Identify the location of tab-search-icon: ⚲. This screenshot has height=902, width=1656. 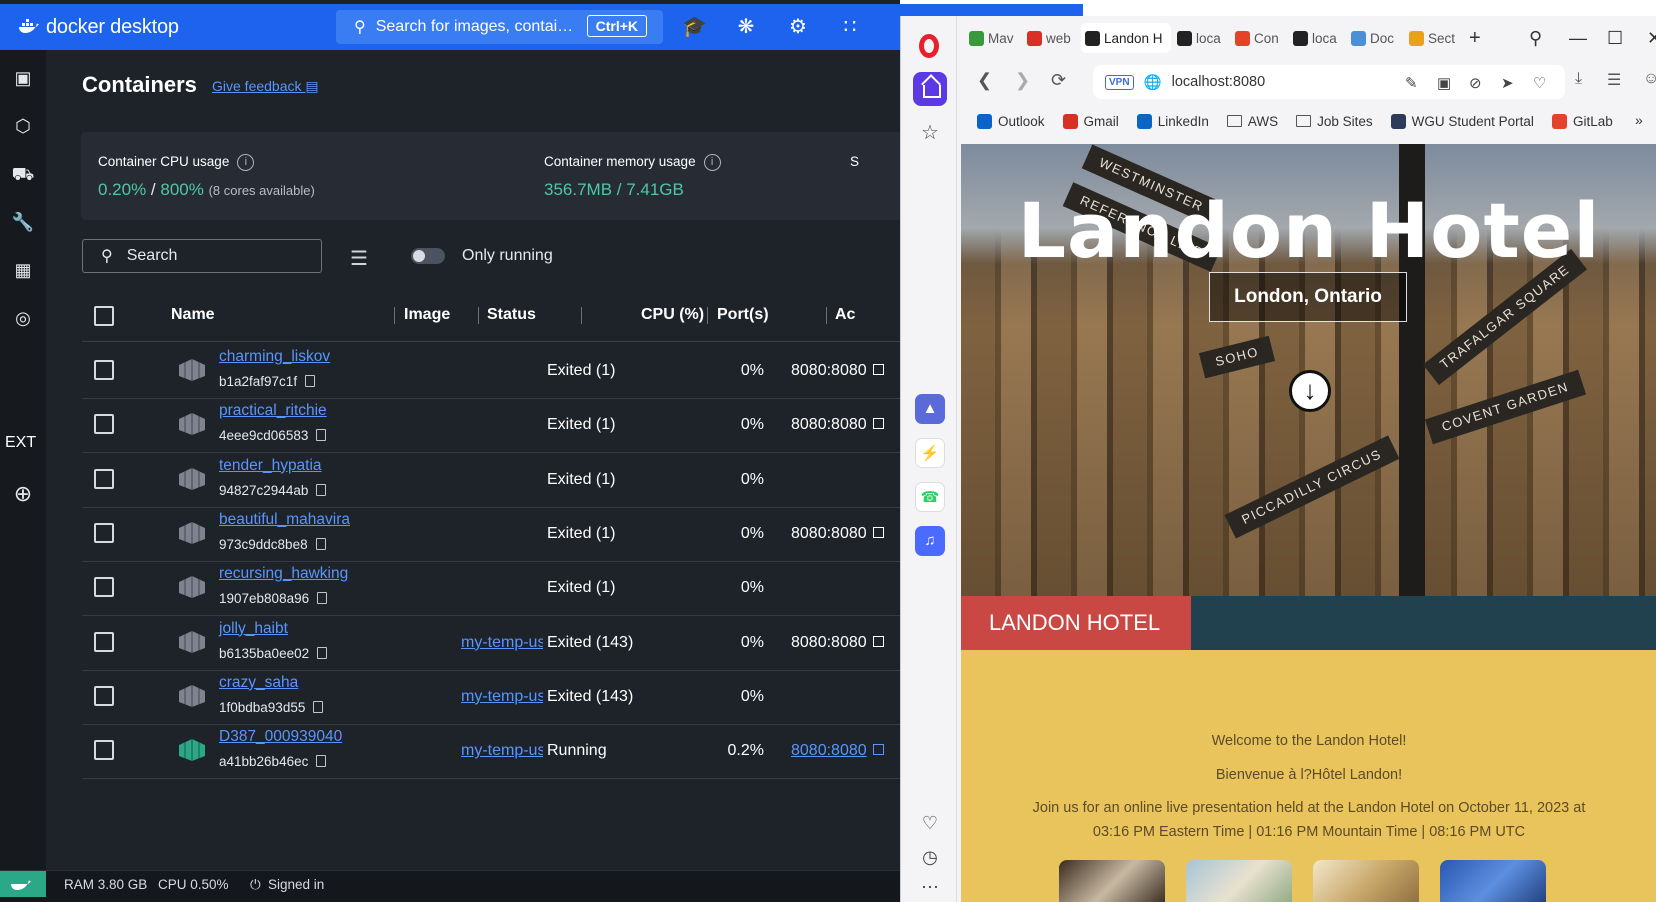
(1535, 38).